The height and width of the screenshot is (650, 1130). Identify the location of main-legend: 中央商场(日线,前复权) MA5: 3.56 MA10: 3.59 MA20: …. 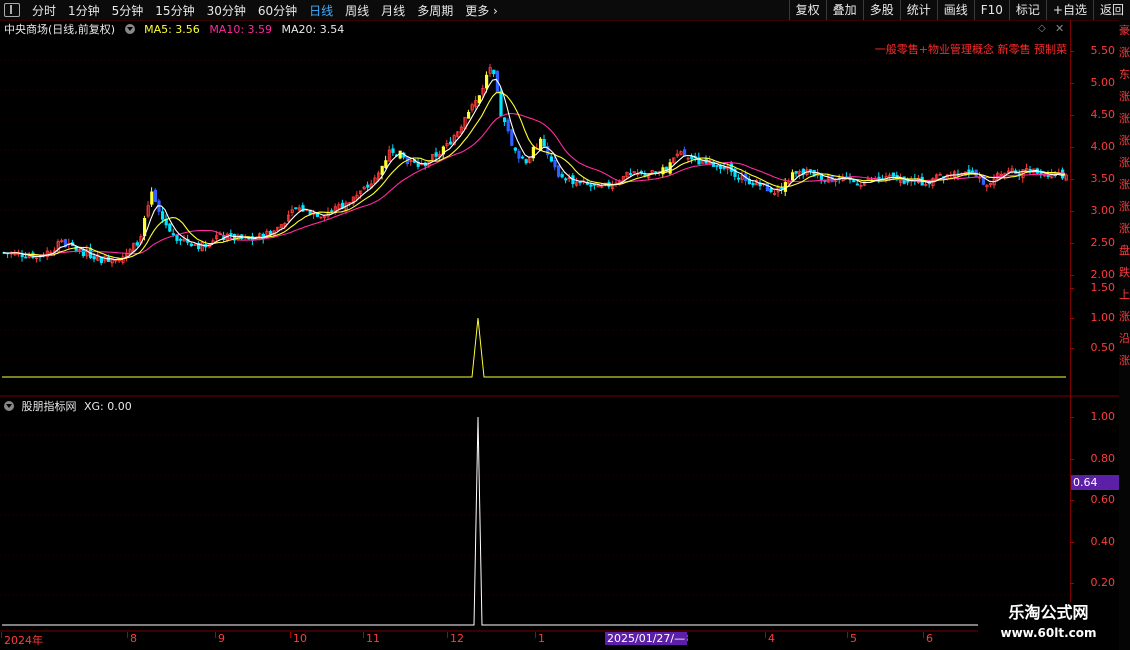
(177, 29).